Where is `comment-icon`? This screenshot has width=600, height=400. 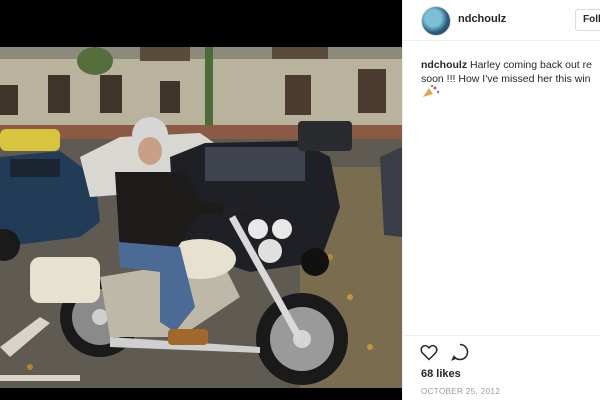
comment-icon is located at coordinates (460, 352).